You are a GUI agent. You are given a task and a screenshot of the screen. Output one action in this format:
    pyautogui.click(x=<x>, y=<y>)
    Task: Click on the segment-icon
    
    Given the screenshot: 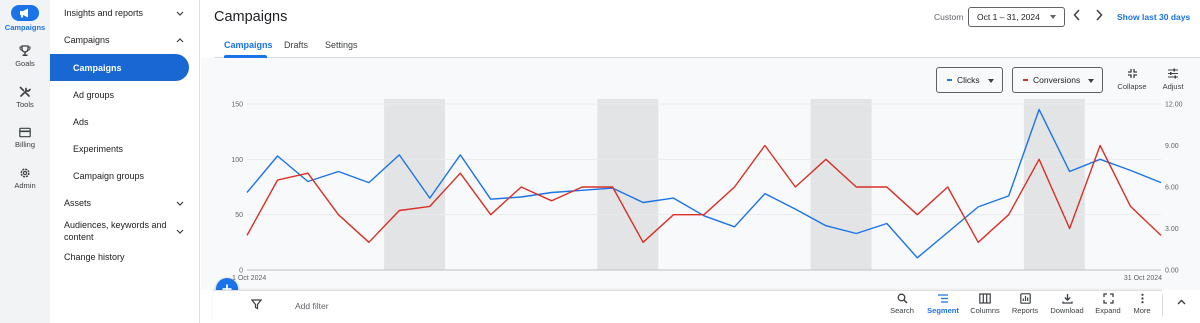 What is the action you would take?
    pyautogui.click(x=943, y=298)
    